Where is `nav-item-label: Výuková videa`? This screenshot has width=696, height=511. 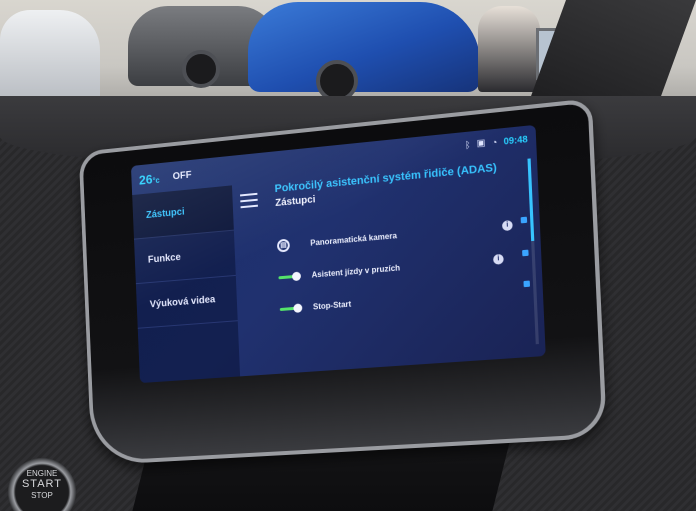 nav-item-label: Výuková videa is located at coordinates (182, 302).